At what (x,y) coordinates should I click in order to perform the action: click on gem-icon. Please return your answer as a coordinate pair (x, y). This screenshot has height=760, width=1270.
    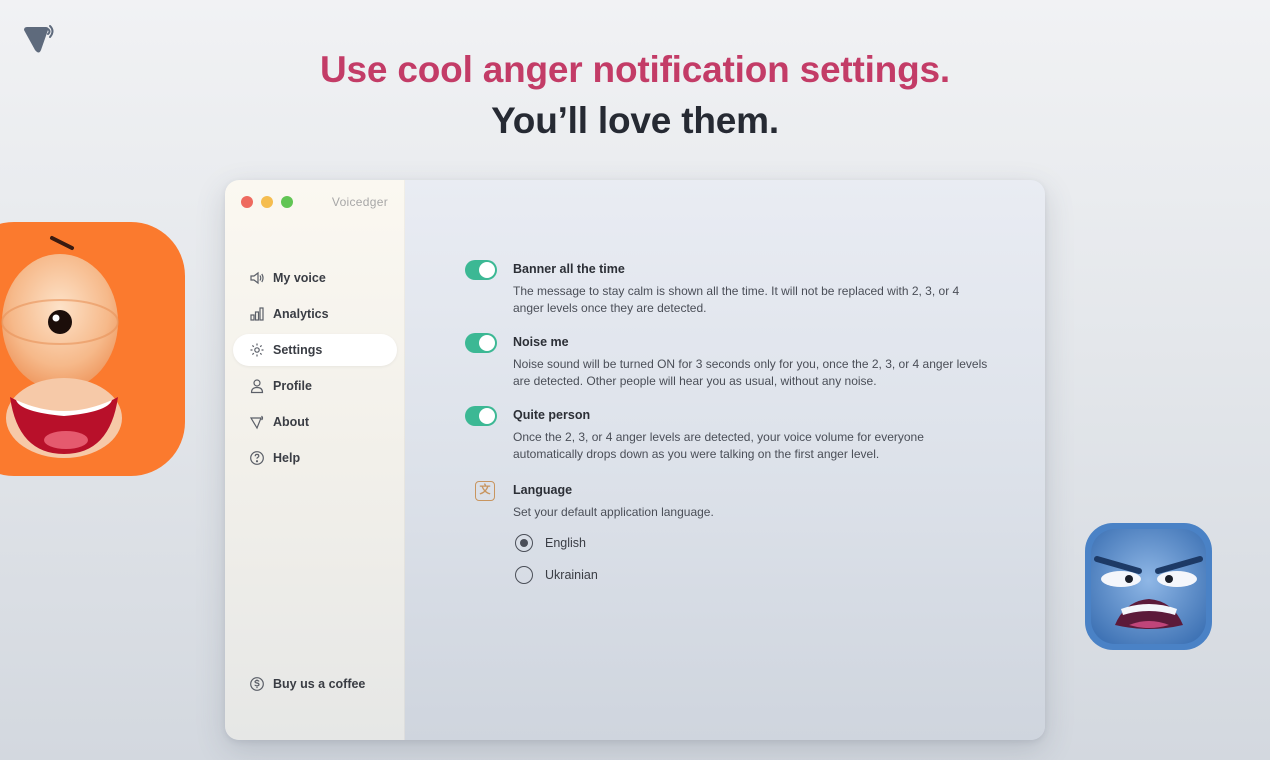
    Looking at the image, I should click on (257, 422).